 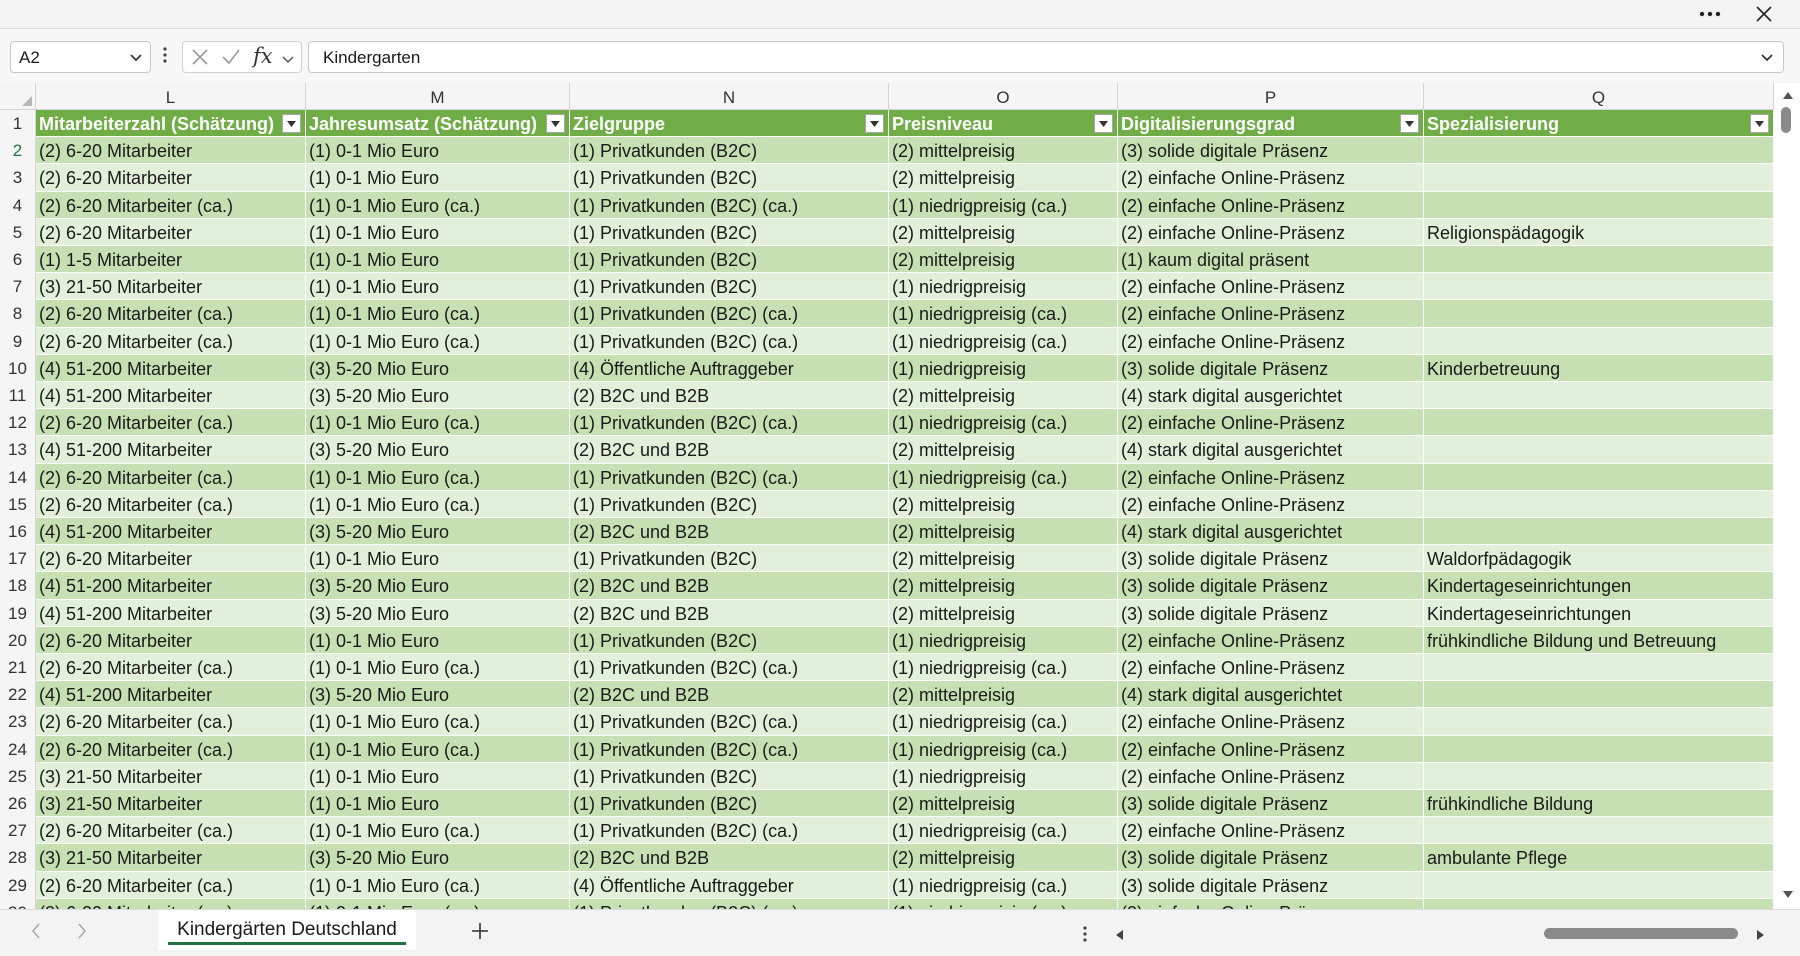 What do you see at coordinates (480, 932) in the screenshot?
I see `plus-icon` at bounding box center [480, 932].